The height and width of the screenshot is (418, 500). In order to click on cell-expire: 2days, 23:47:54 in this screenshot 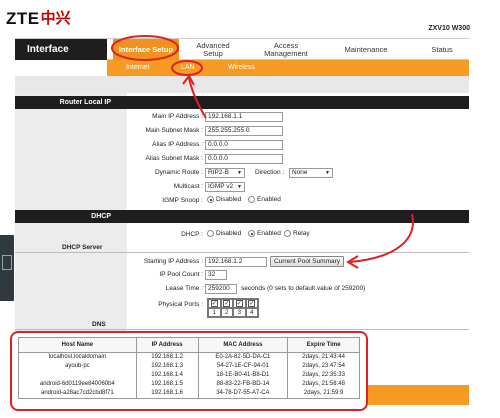, I will do `click(323, 366)`.